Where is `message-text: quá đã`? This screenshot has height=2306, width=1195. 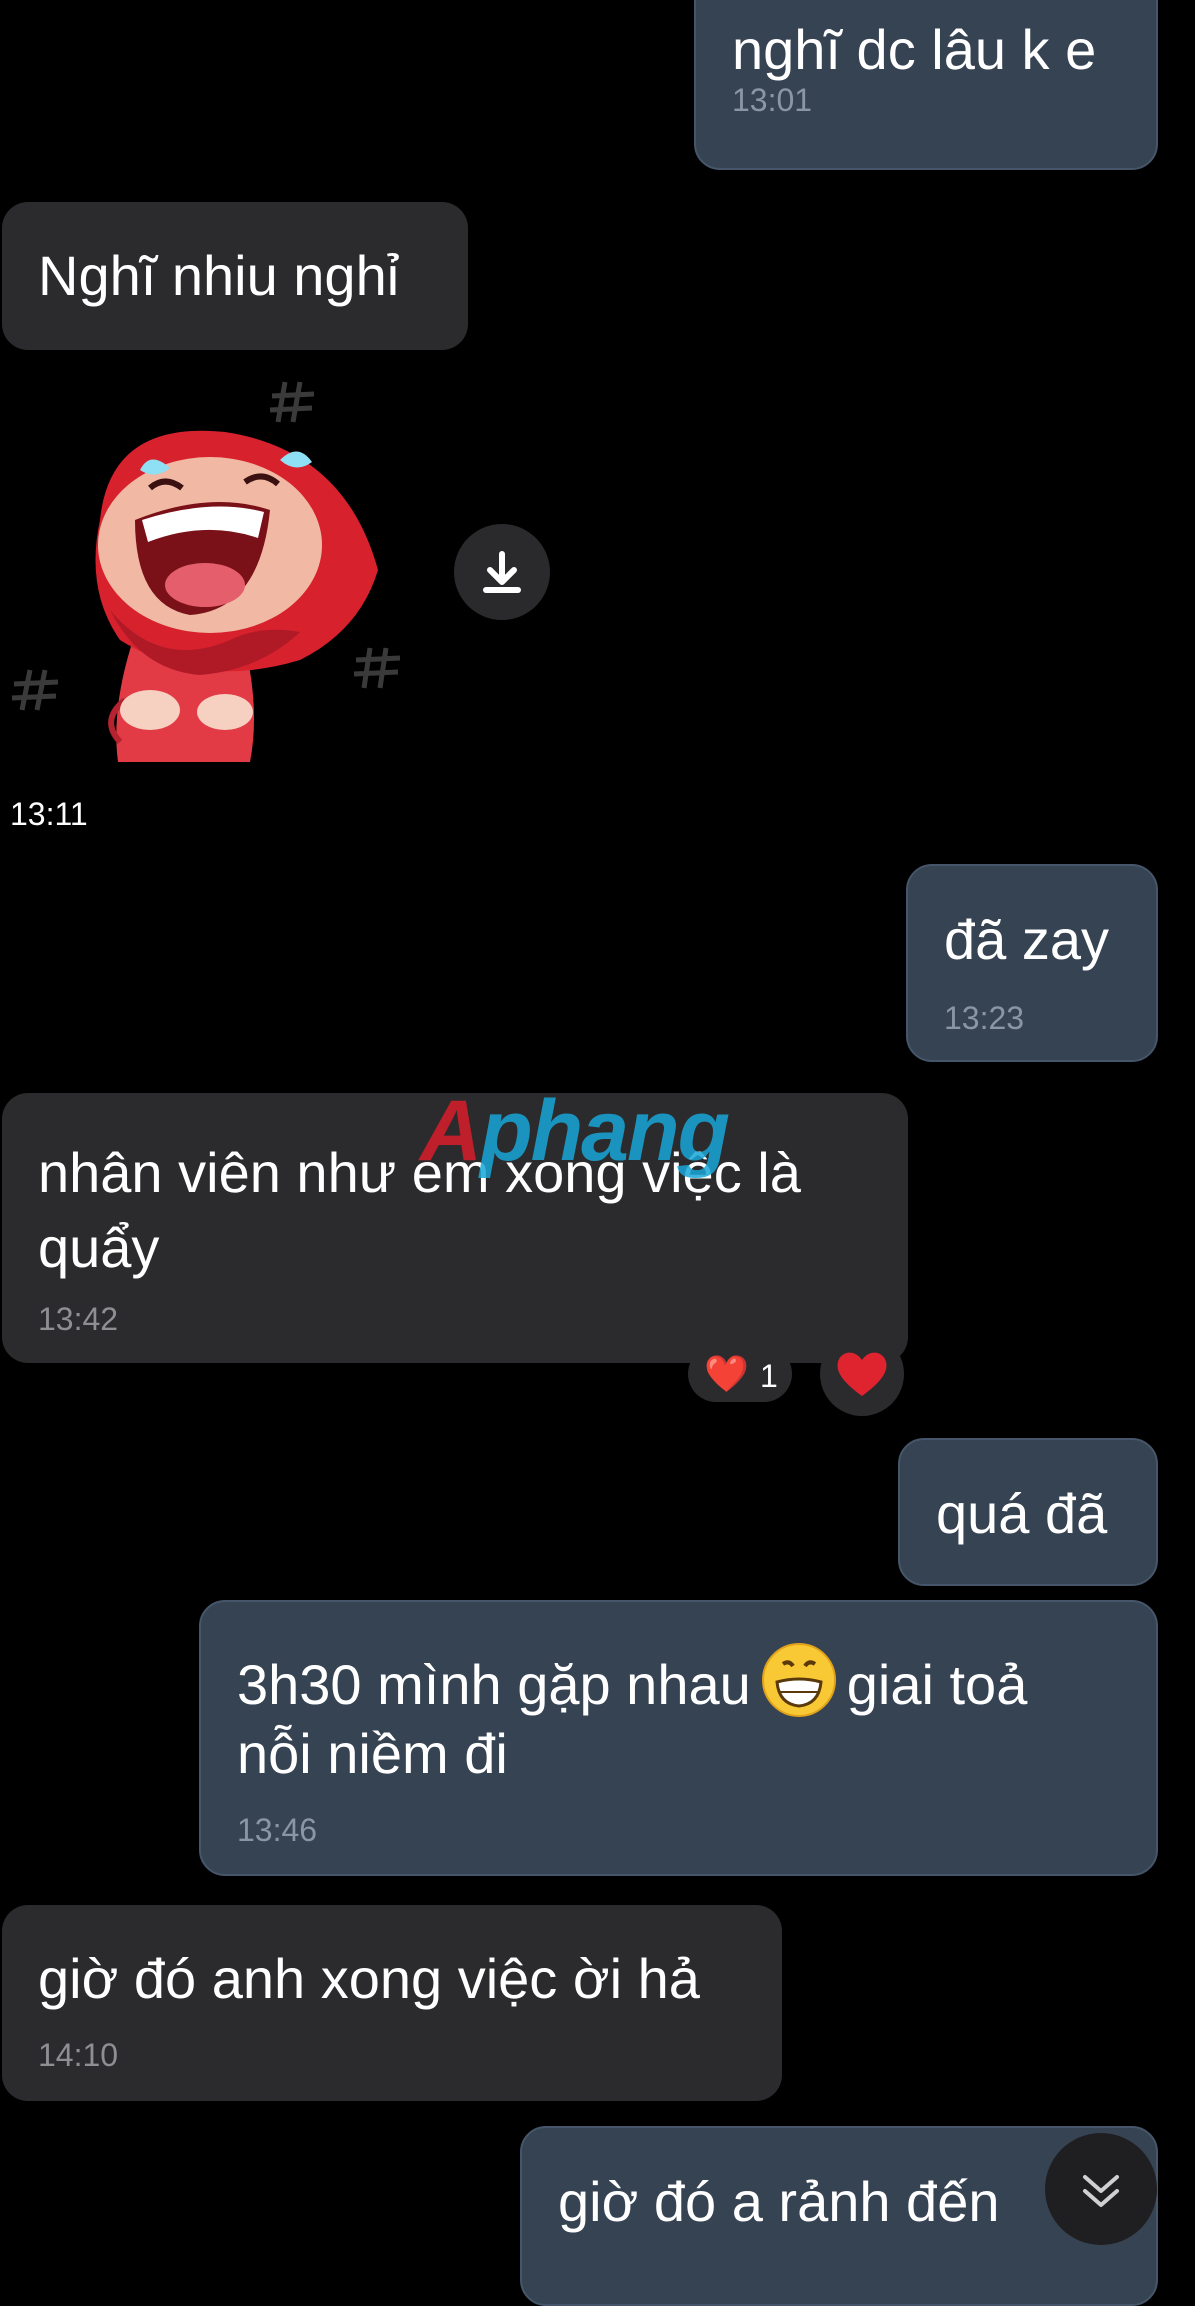 message-text: quá đã is located at coordinates (1022, 1513).